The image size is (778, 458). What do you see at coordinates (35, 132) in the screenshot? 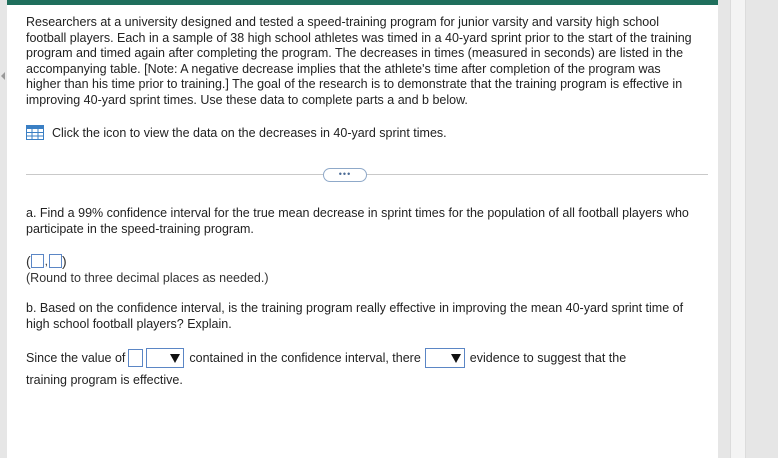
I see `table-grid-icon` at bounding box center [35, 132].